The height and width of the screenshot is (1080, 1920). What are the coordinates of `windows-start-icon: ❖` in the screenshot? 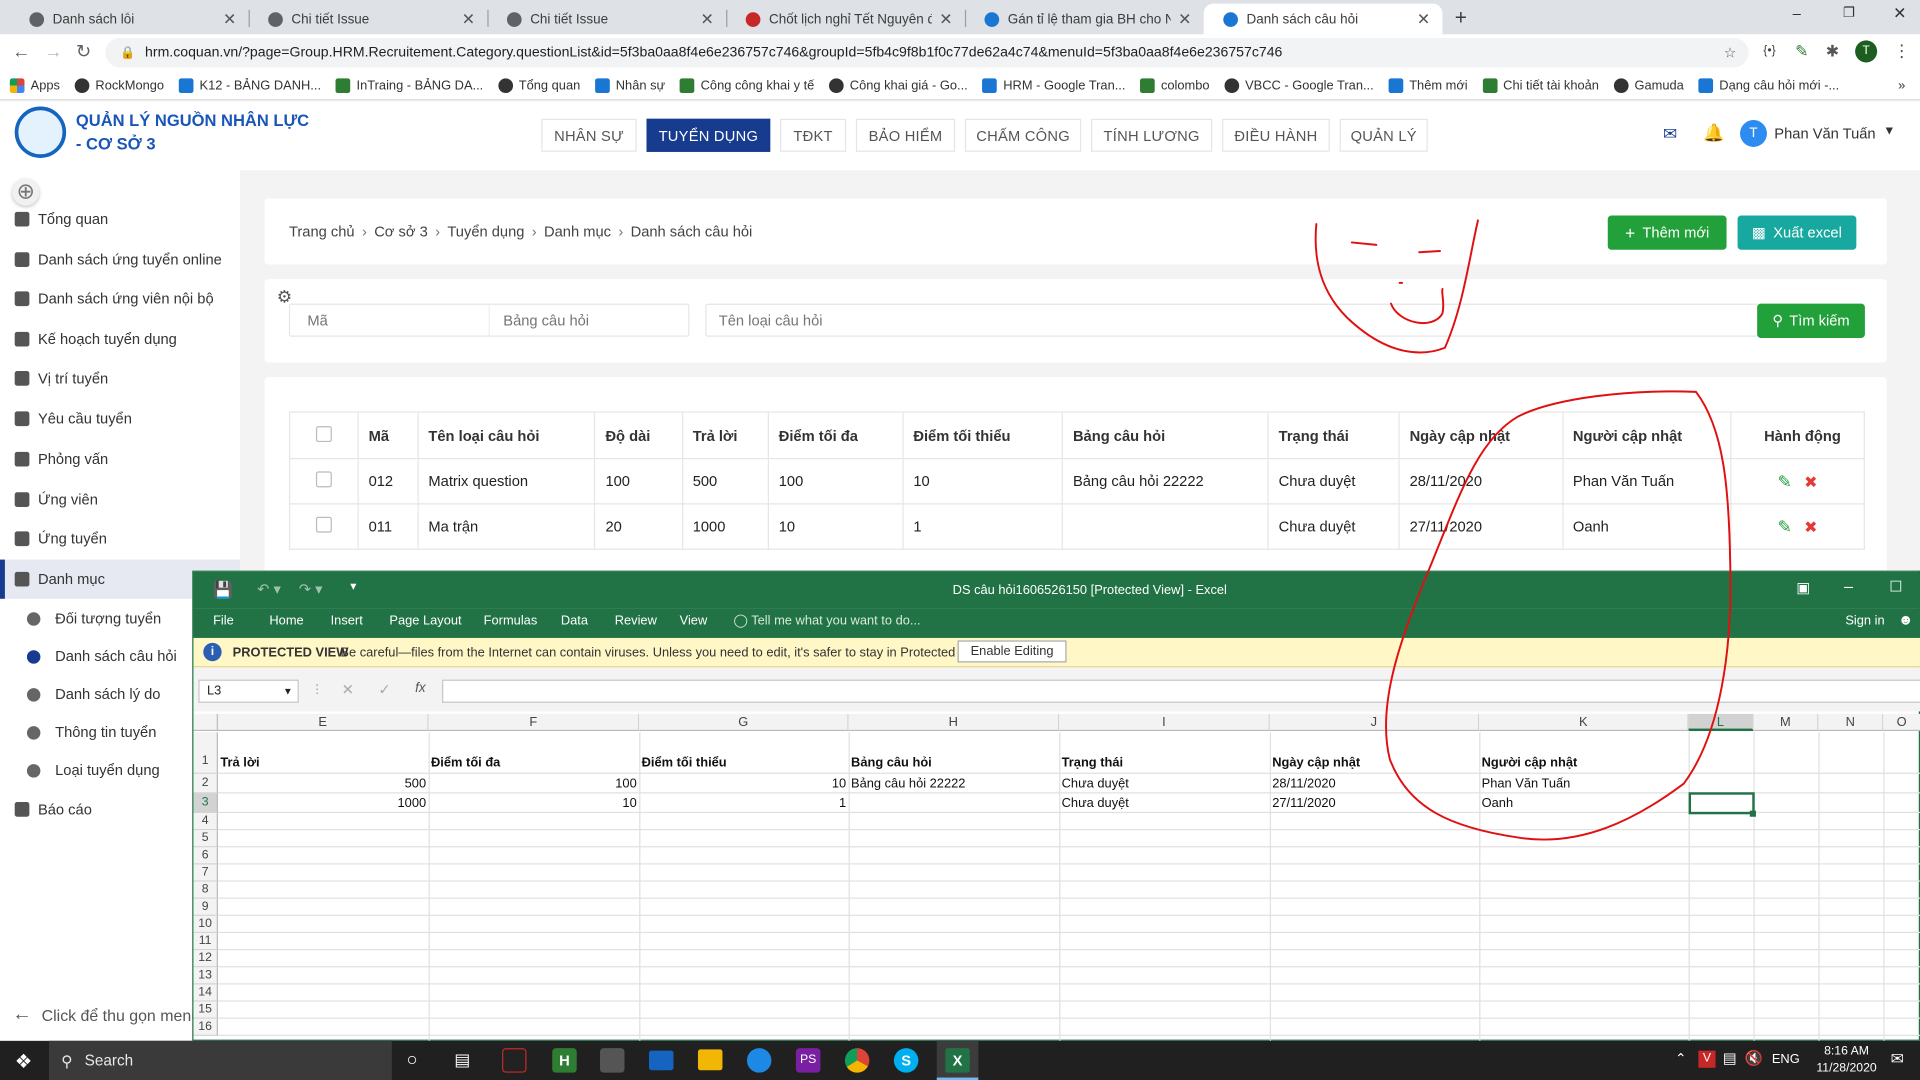 It's located at (24, 1061).